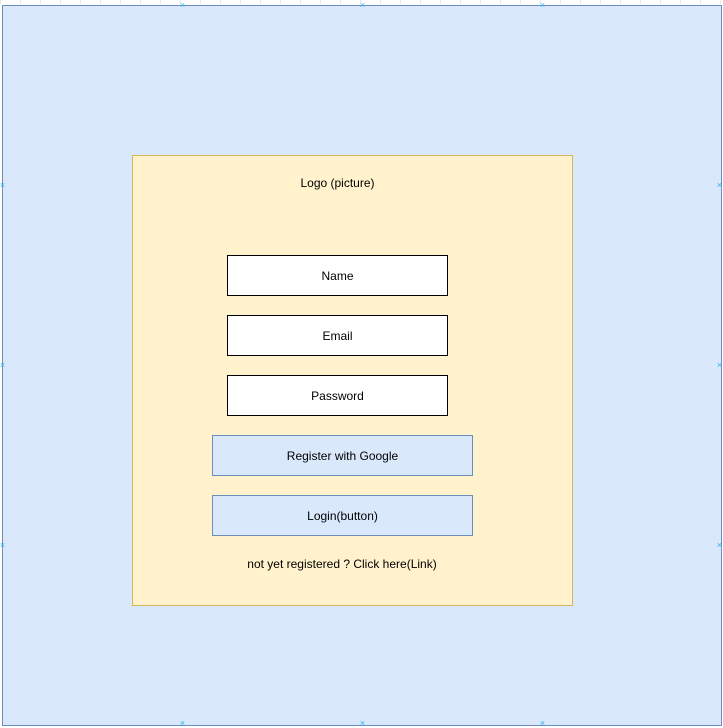 This screenshot has height=728, width=723. What do you see at coordinates (342, 564) in the screenshot?
I see `register-link: not yet registered ? Click here(Link)` at bounding box center [342, 564].